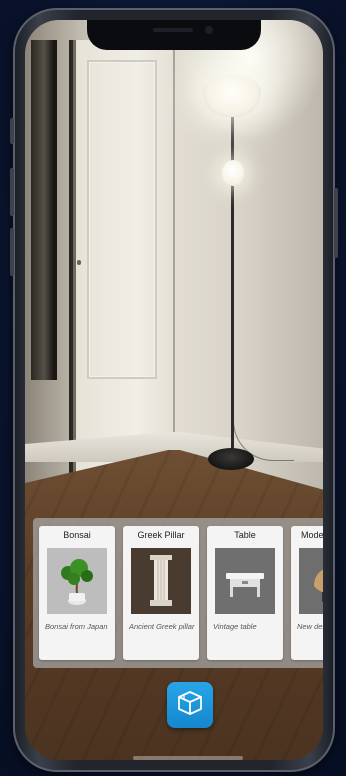  Describe the element at coordinates (162, 626) in the screenshot. I see `card-description: Ancient Greek pillar` at that location.